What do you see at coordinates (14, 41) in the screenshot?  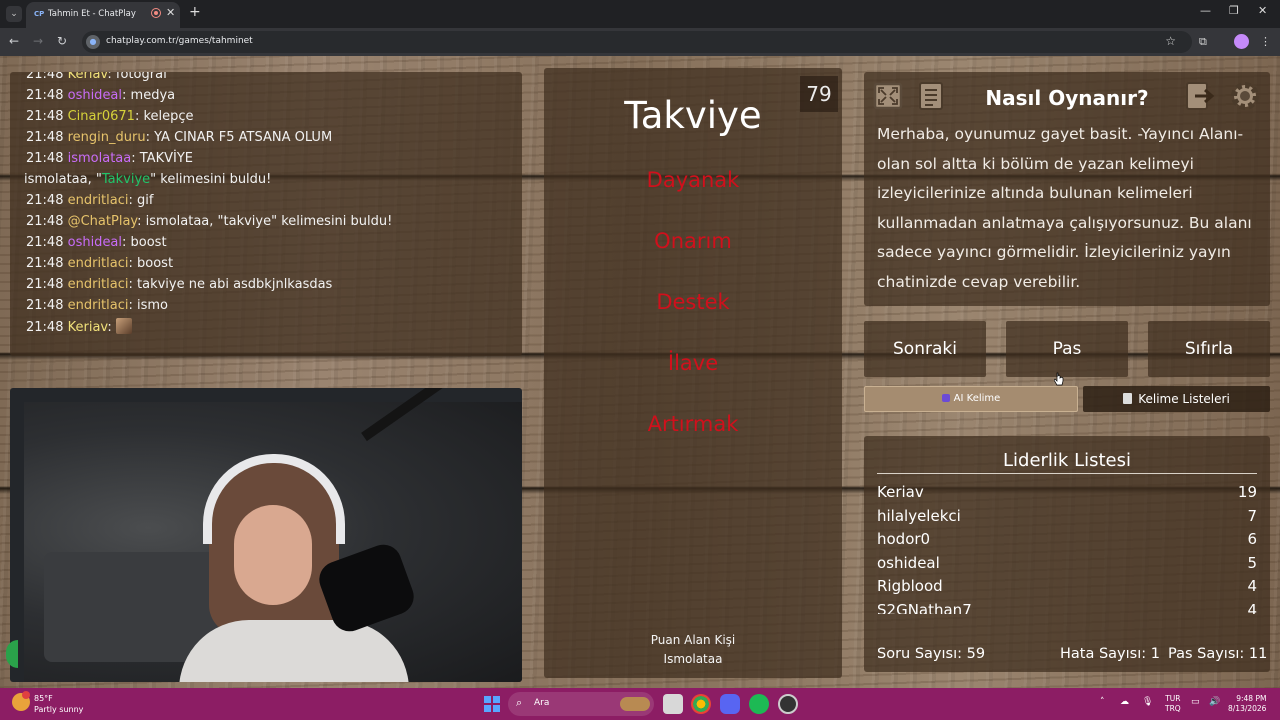 I see `back-icon: ←` at bounding box center [14, 41].